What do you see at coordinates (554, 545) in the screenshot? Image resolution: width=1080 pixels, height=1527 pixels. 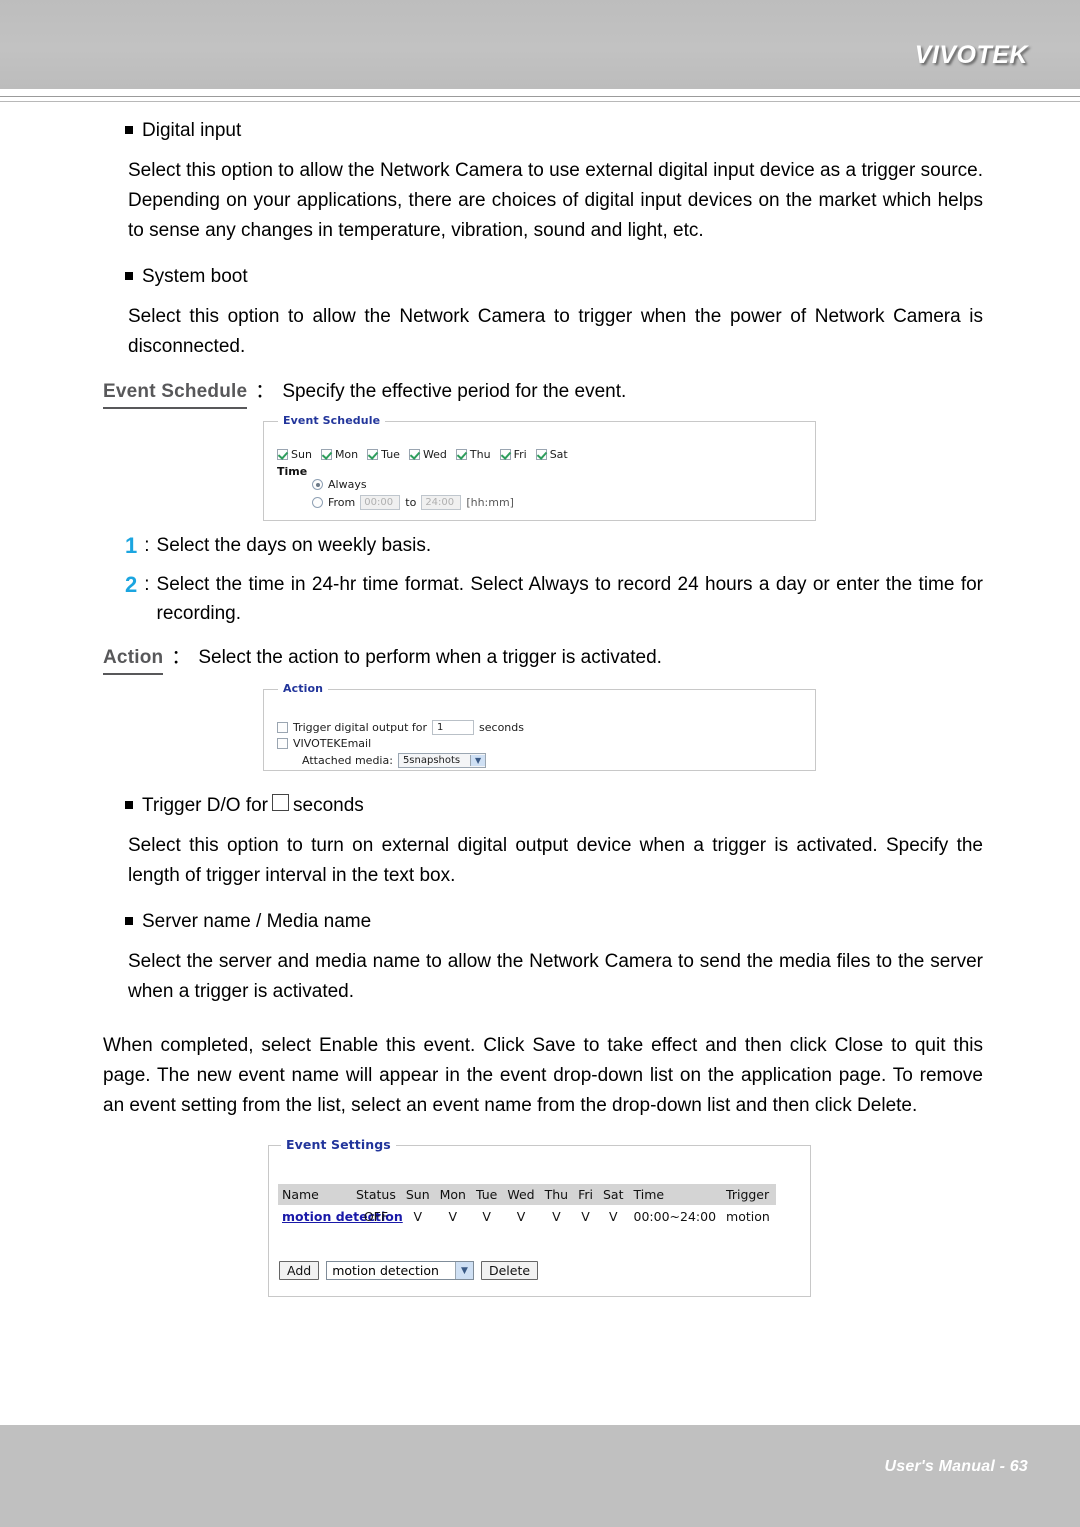 I see `step-1: 1 : Select the days on weekly basis.` at bounding box center [554, 545].